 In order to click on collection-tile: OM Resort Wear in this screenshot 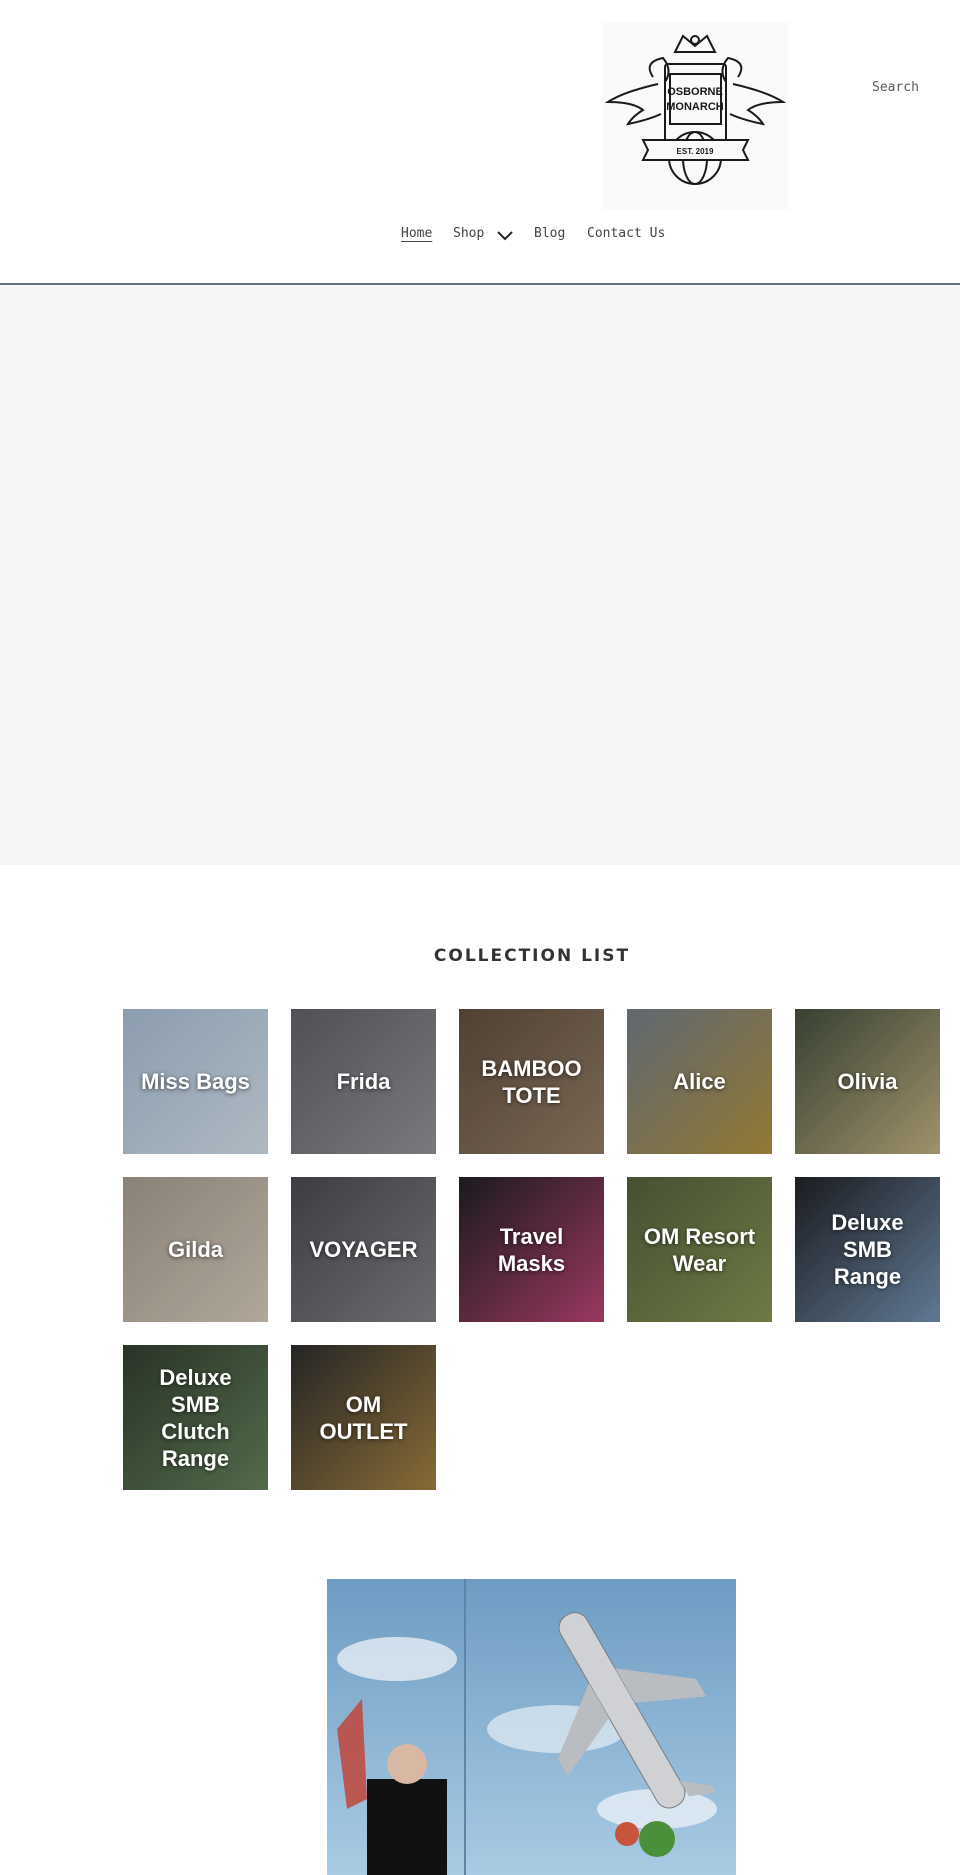, I will do `click(699, 1249)`.